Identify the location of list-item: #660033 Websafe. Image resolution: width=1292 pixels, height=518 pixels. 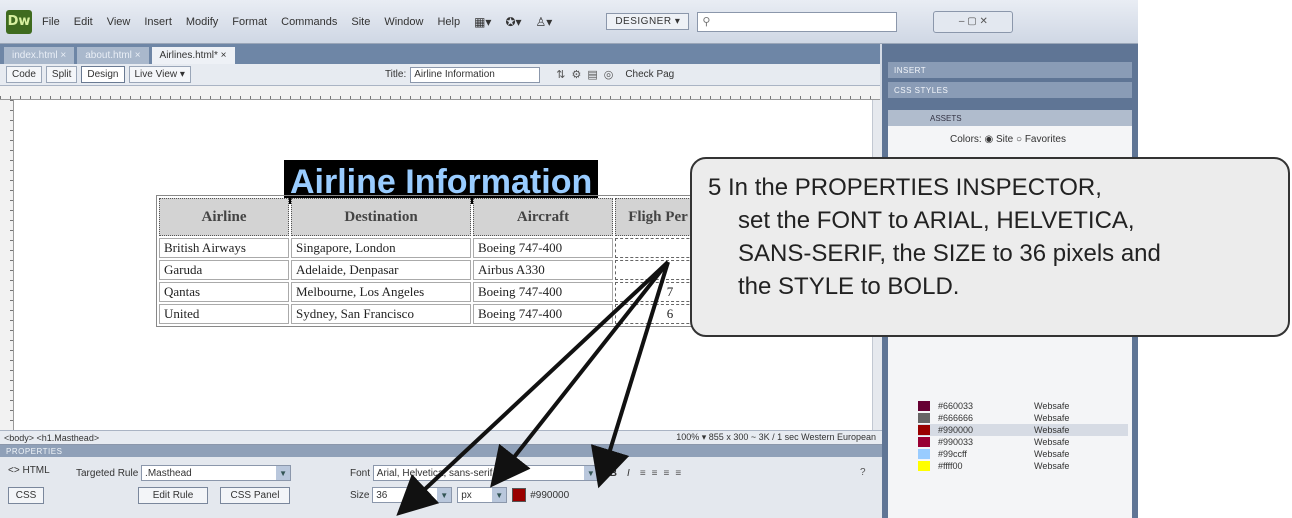
(1023, 406).